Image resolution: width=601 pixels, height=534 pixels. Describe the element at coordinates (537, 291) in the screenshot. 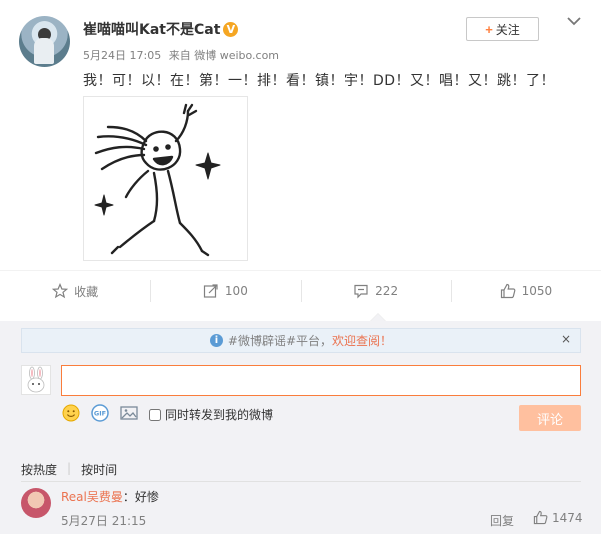

I see `like-count: 1050` at that location.